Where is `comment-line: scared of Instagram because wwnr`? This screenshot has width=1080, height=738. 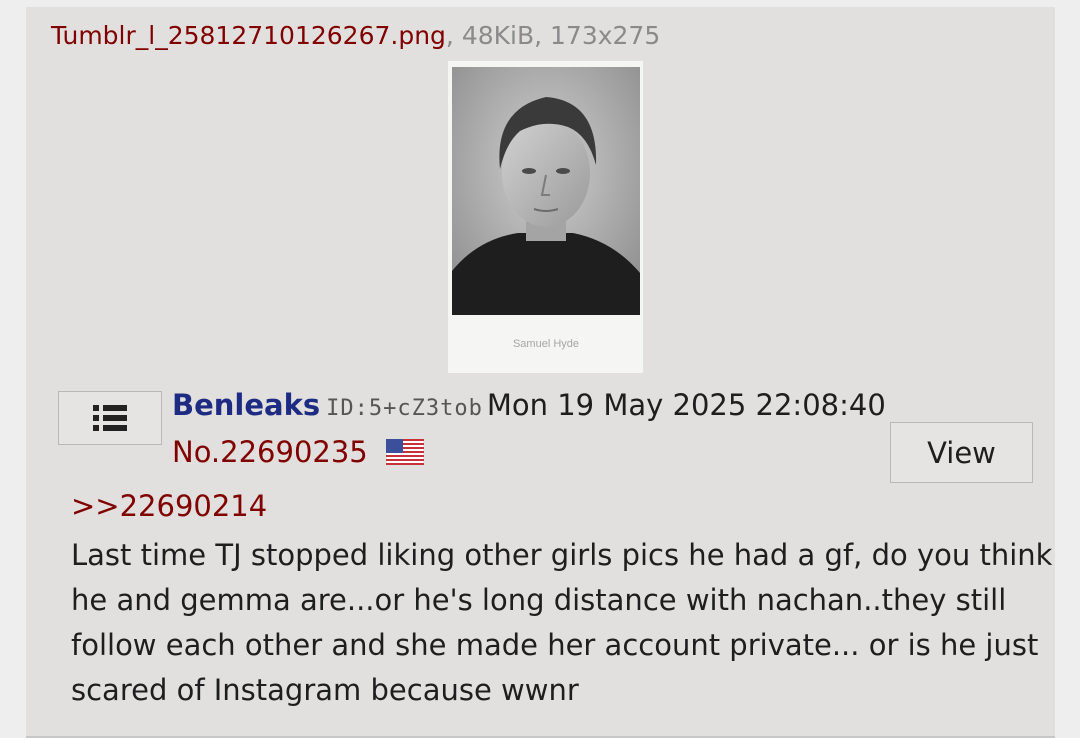 comment-line: scared of Instagram because wwnr is located at coordinates (325, 690).